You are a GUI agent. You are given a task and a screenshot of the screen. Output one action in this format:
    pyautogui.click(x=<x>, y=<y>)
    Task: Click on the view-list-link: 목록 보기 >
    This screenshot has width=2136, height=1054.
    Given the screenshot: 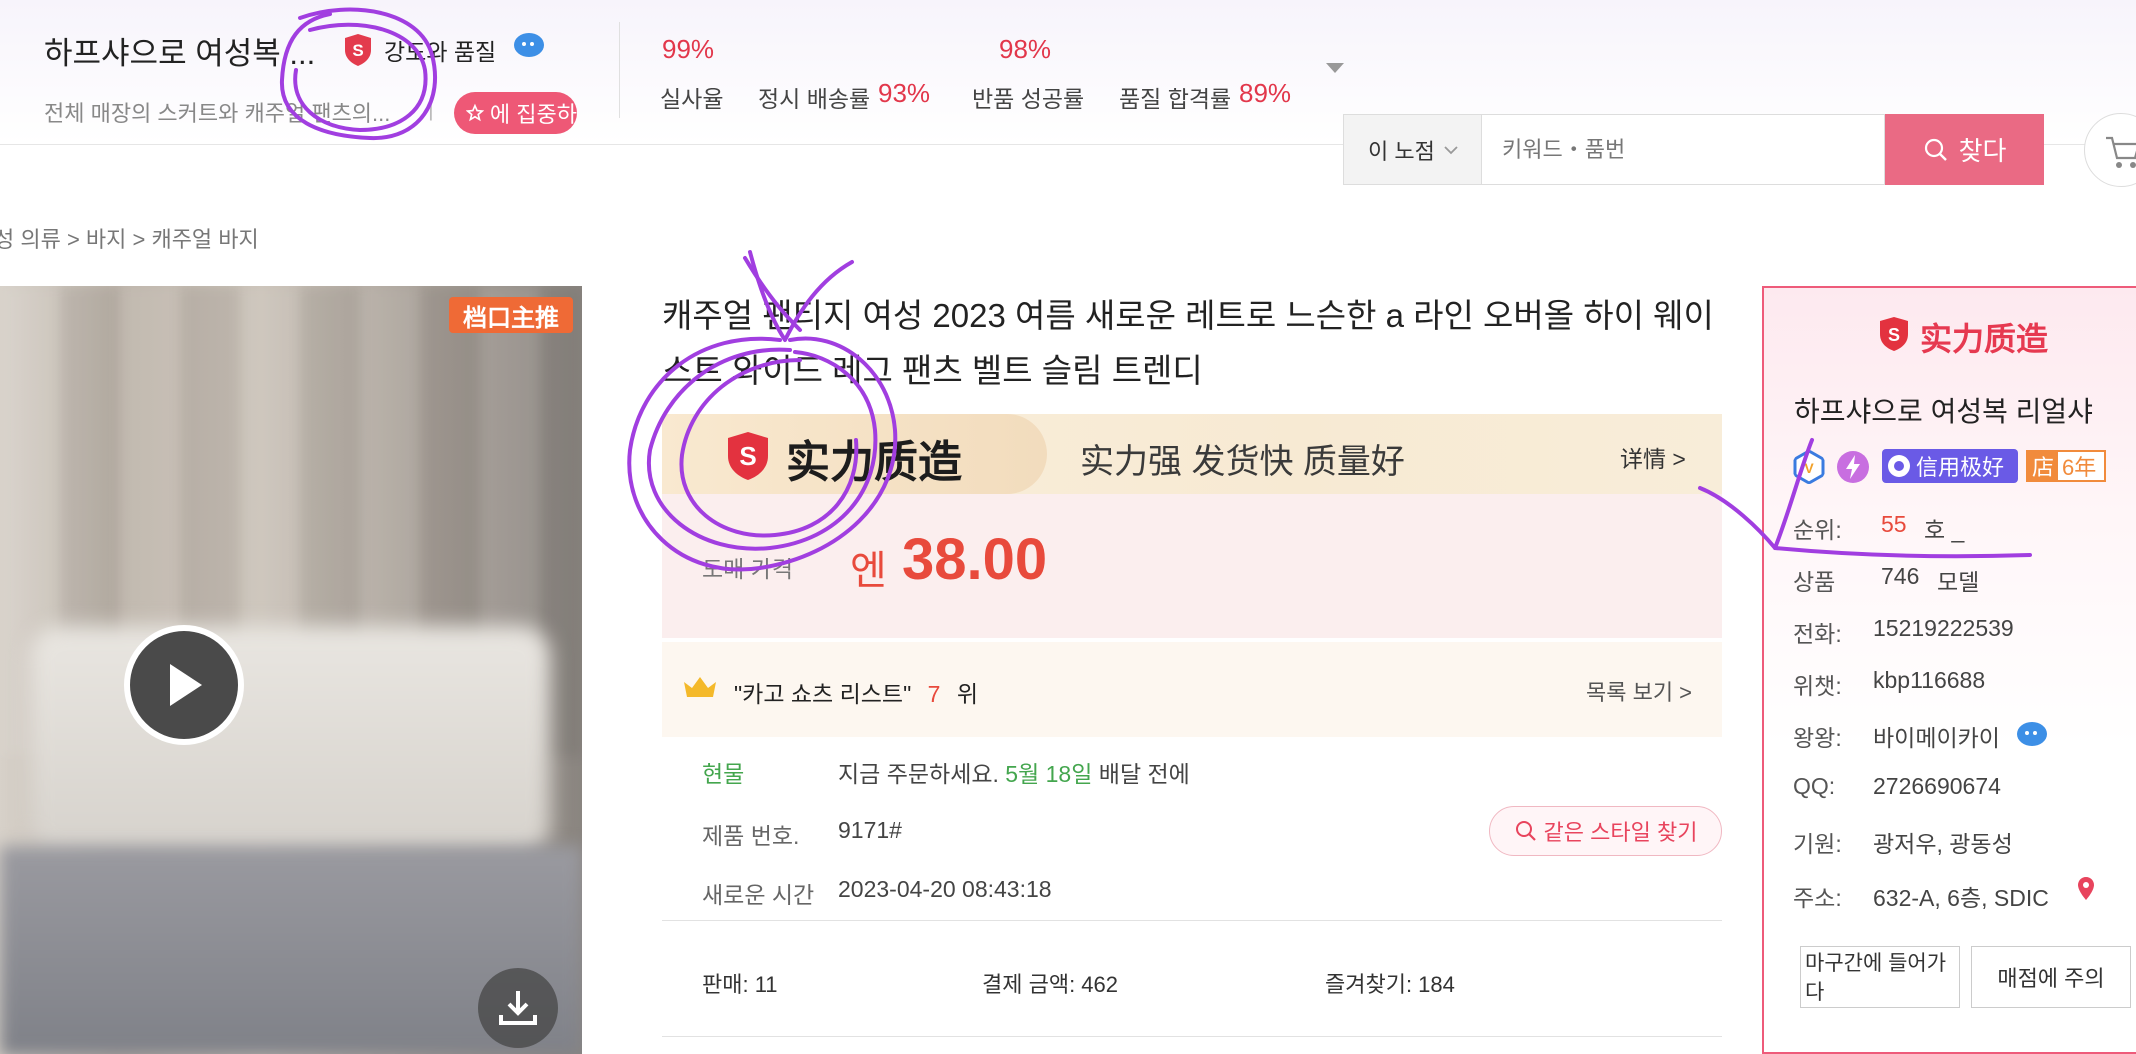 What is the action you would take?
    pyautogui.click(x=1639, y=691)
    